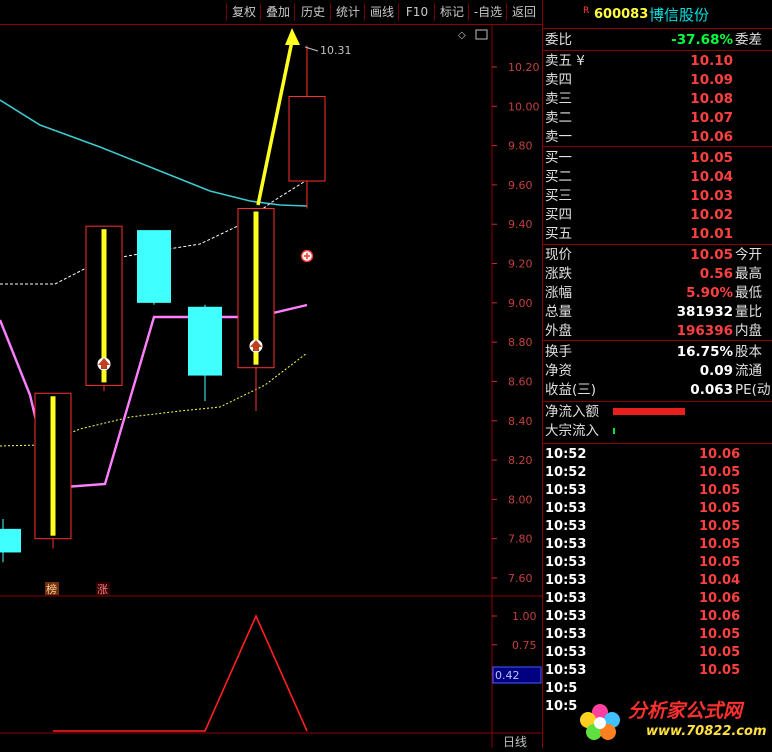 Image resolution: width=772 pixels, height=752 pixels. What do you see at coordinates (102, 589) in the screenshot?
I see `badge-zhang-label: 涨` at bounding box center [102, 589].